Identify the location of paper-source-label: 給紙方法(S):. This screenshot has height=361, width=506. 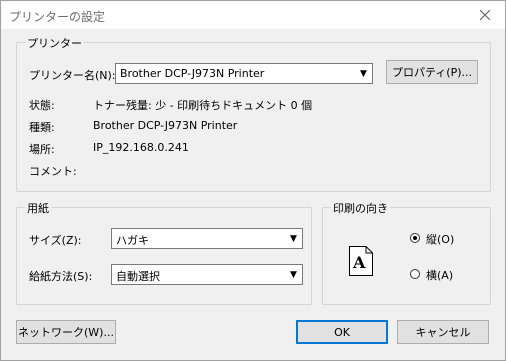
(61, 276).